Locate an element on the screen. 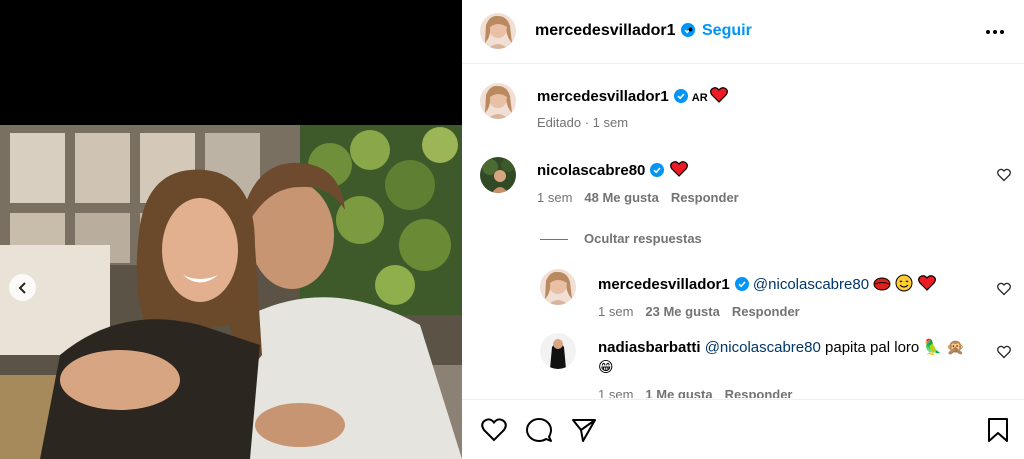 The image size is (1024, 459). kiss-emoji-icon is located at coordinates (882, 286).